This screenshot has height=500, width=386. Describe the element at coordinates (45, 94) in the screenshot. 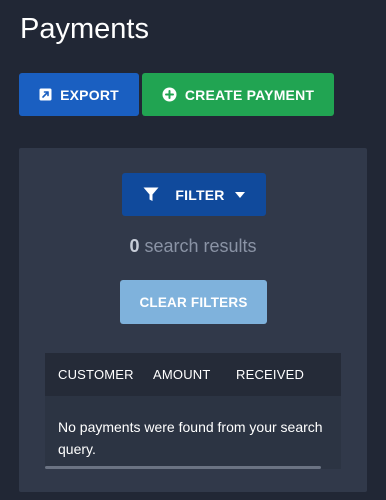

I see `external-link-icon` at that location.